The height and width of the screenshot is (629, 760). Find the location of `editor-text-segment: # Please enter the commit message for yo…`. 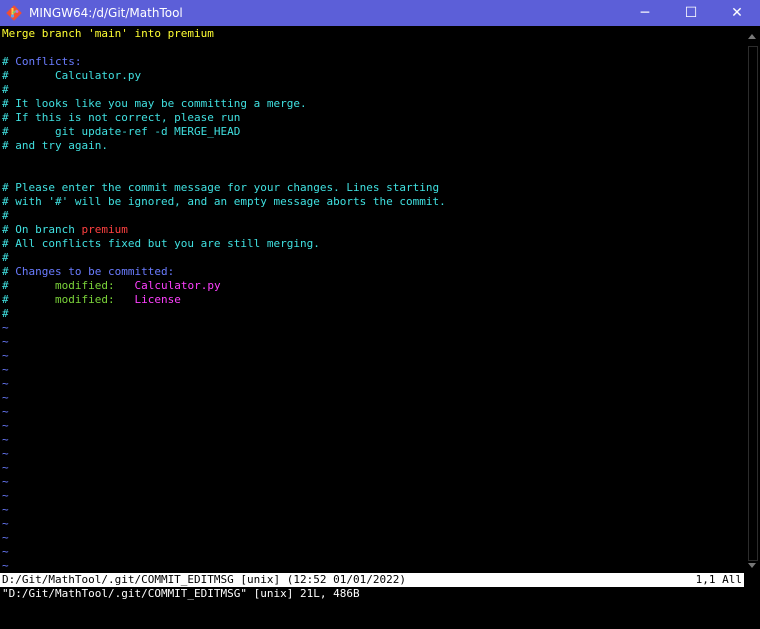

editor-text-segment: # Please enter the commit message for yo… is located at coordinates (221, 187).